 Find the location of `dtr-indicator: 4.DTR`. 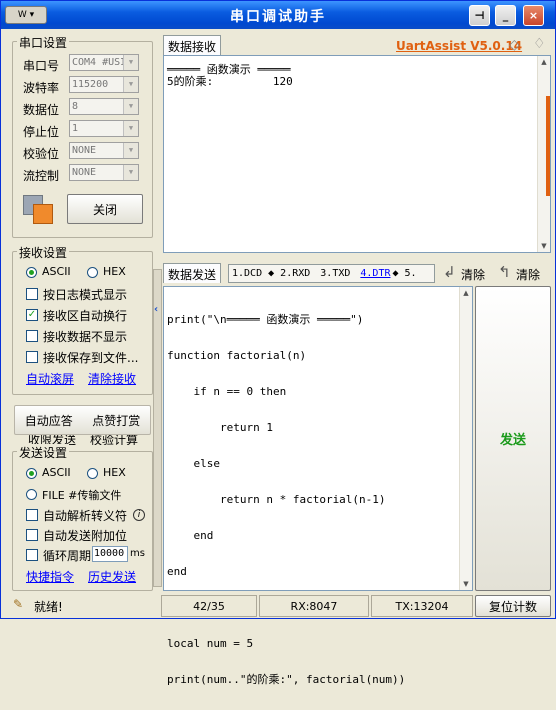

dtr-indicator: 4.DTR is located at coordinates (375, 273).